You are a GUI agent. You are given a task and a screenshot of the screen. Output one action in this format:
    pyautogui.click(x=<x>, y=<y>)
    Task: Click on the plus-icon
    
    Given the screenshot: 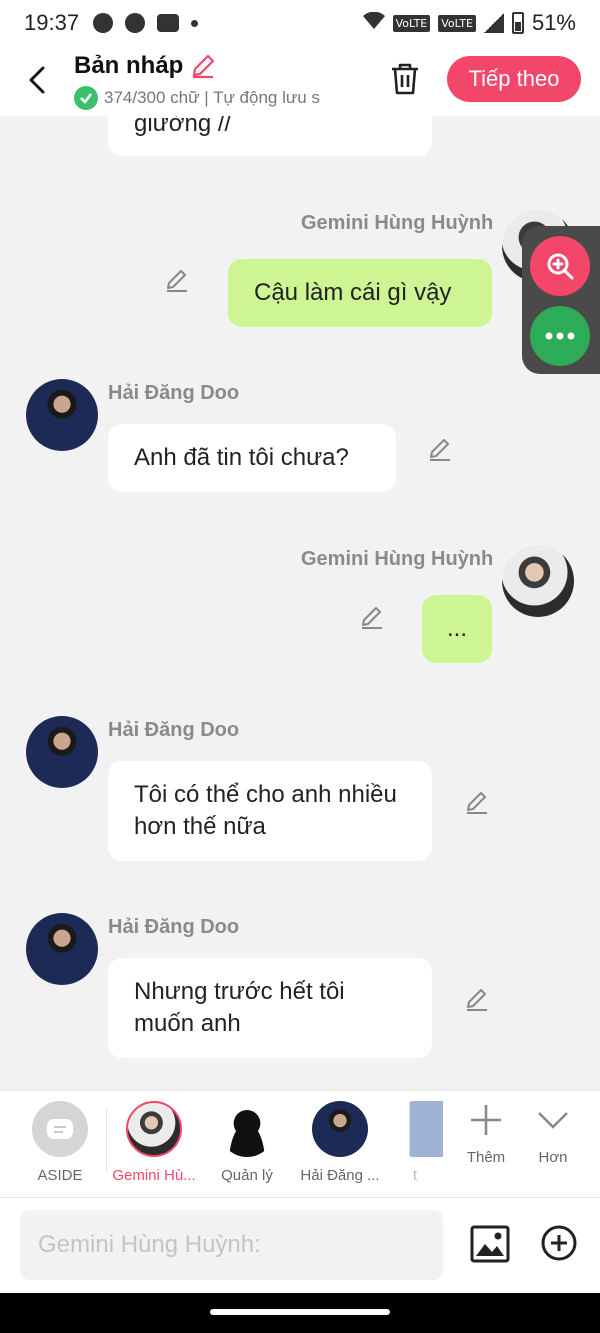 What is the action you would take?
    pyautogui.click(x=486, y=1120)
    